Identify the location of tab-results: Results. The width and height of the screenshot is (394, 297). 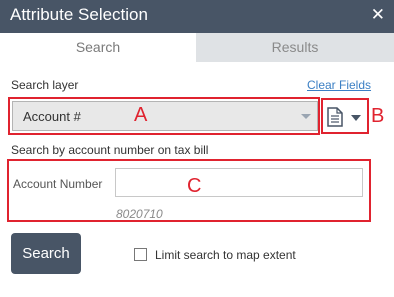
(295, 47).